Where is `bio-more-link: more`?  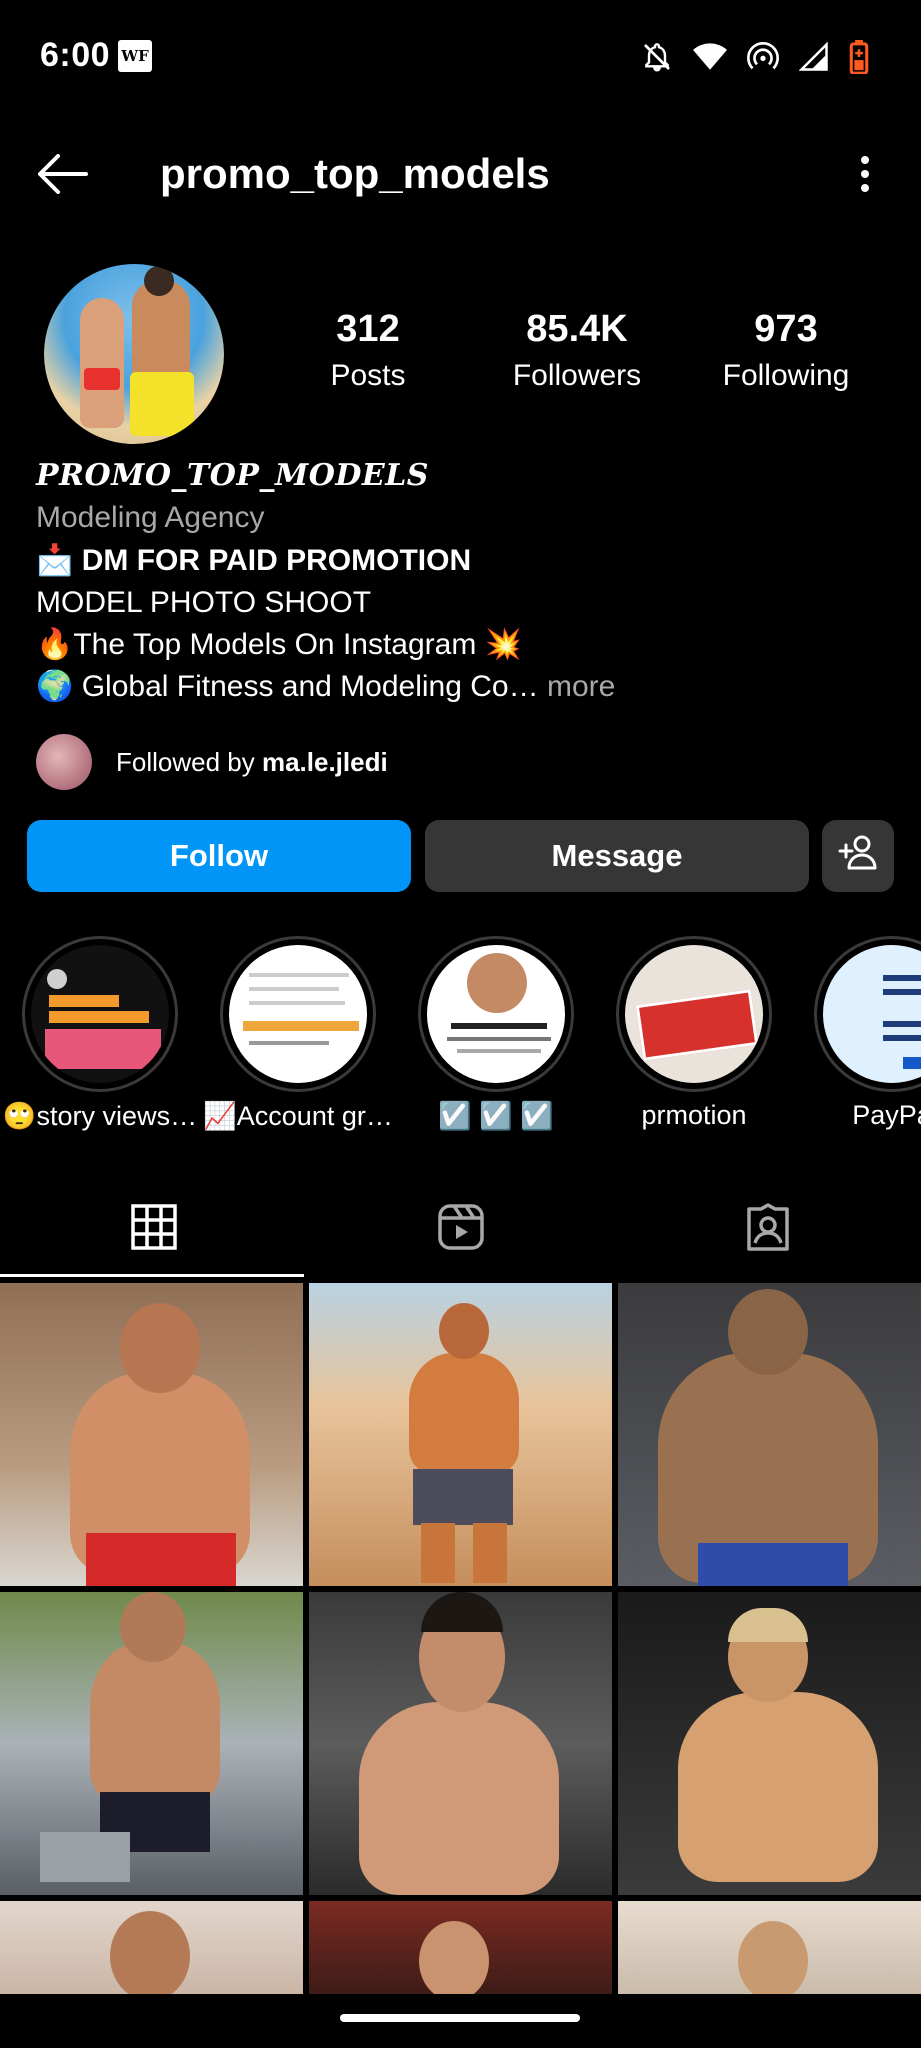 bio-more-link: more is located at coordinates (581, 686).